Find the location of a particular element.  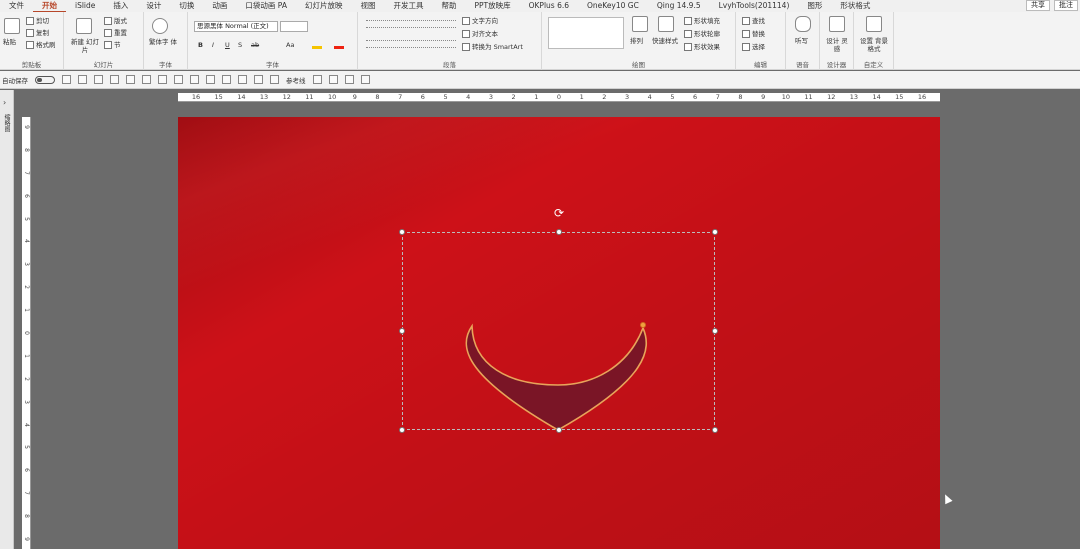

background-icon is located at coordinates (874, 24).